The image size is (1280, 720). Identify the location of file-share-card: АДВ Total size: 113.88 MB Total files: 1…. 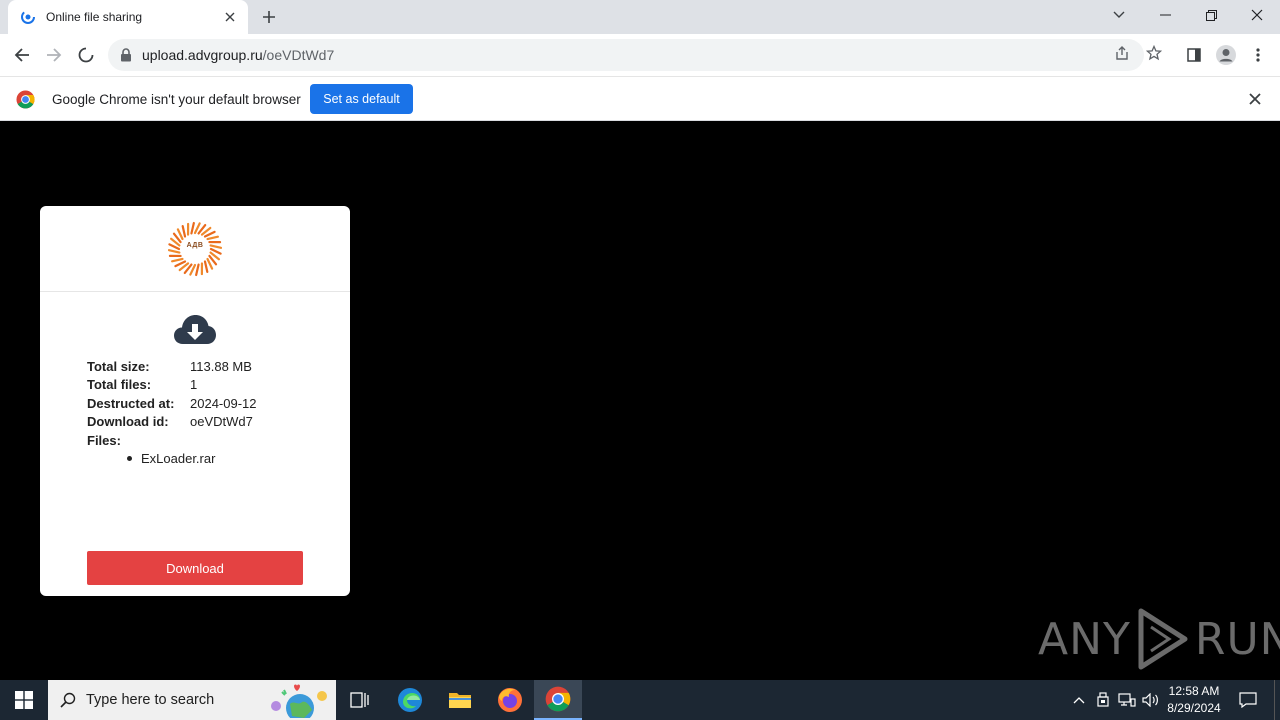
(195, 401).